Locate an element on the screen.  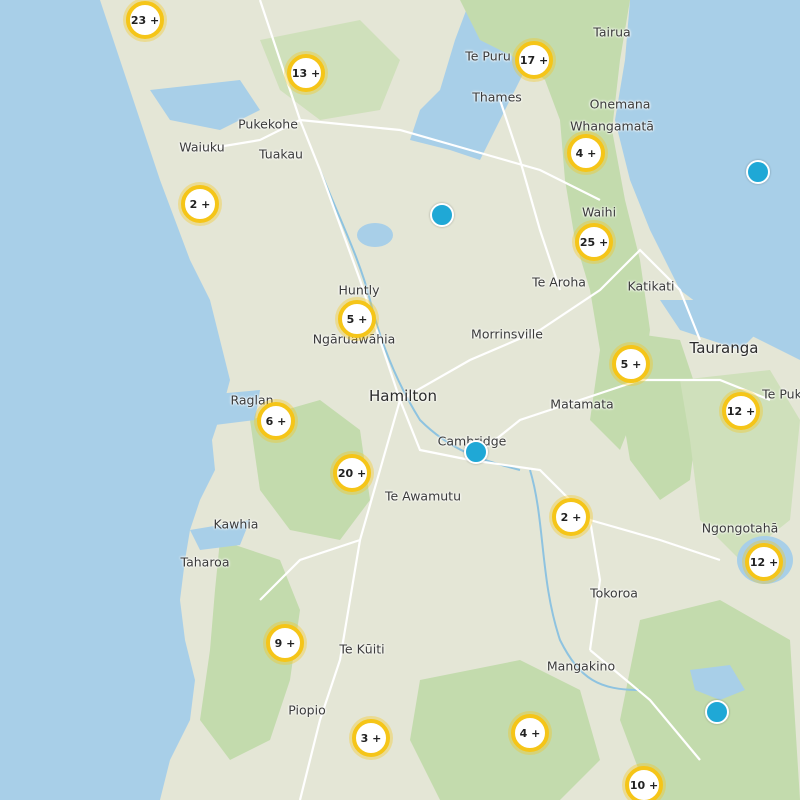
place-thames: Thames is located at coordinates (497, 97).